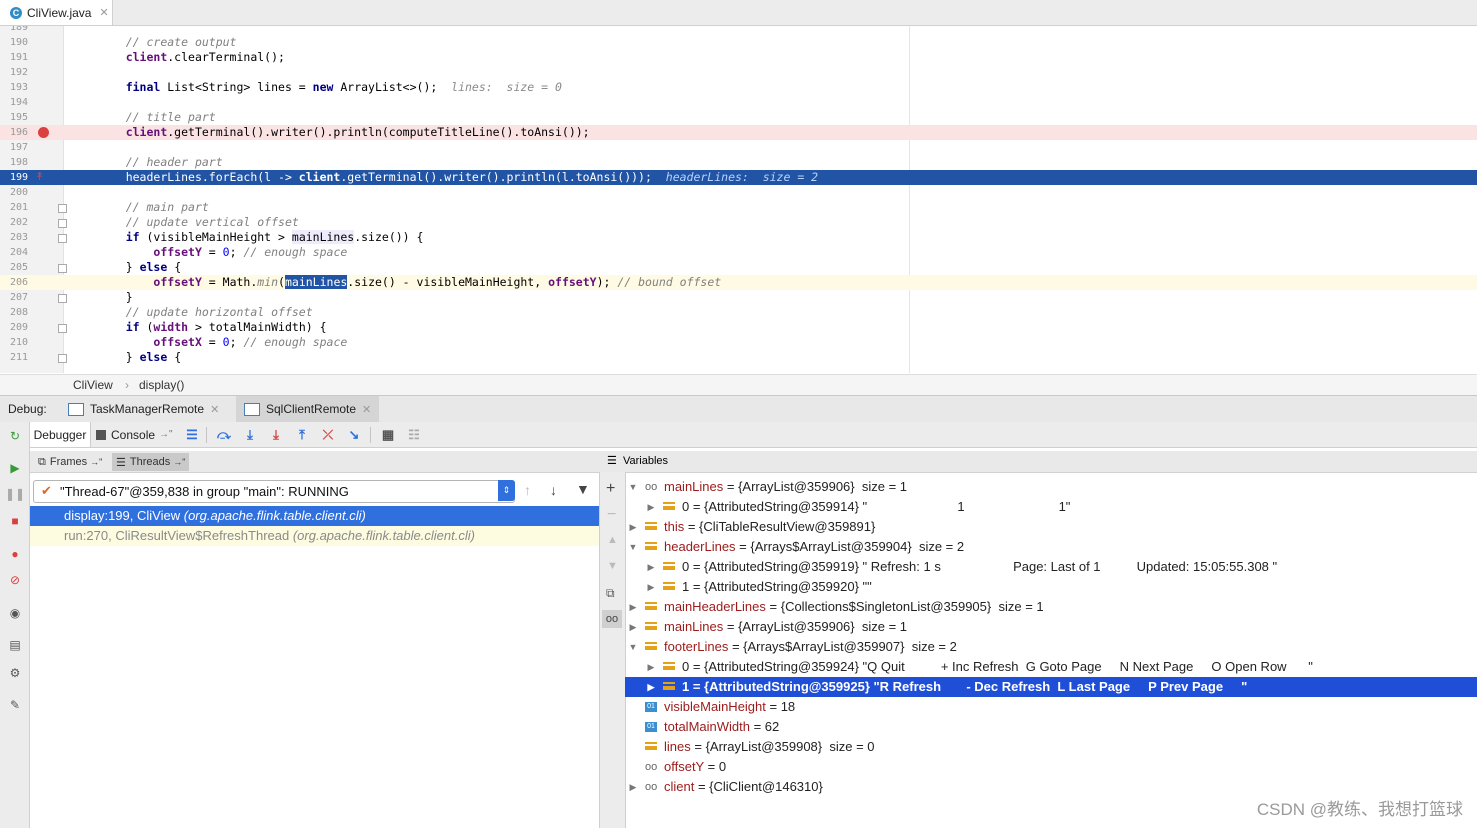 This screenshot has height=828, width=1477. Describe the element at coordinates (1051, 507) in the screenshot. I see `variable-row: ▶ 0 = {AttributedString@359914} " 1 1"` at that location.